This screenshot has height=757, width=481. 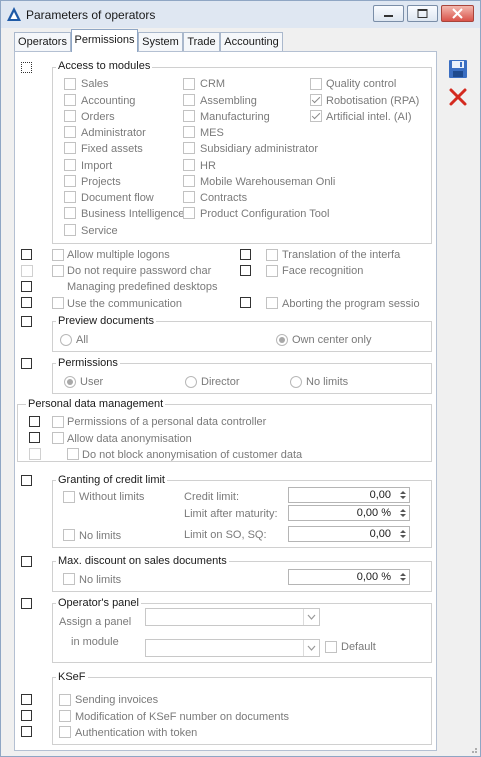 What do you see at coordinates (272, 303) in the screenshot?
I see `aborting-session-checkbox` at bounding box center [272, 303].